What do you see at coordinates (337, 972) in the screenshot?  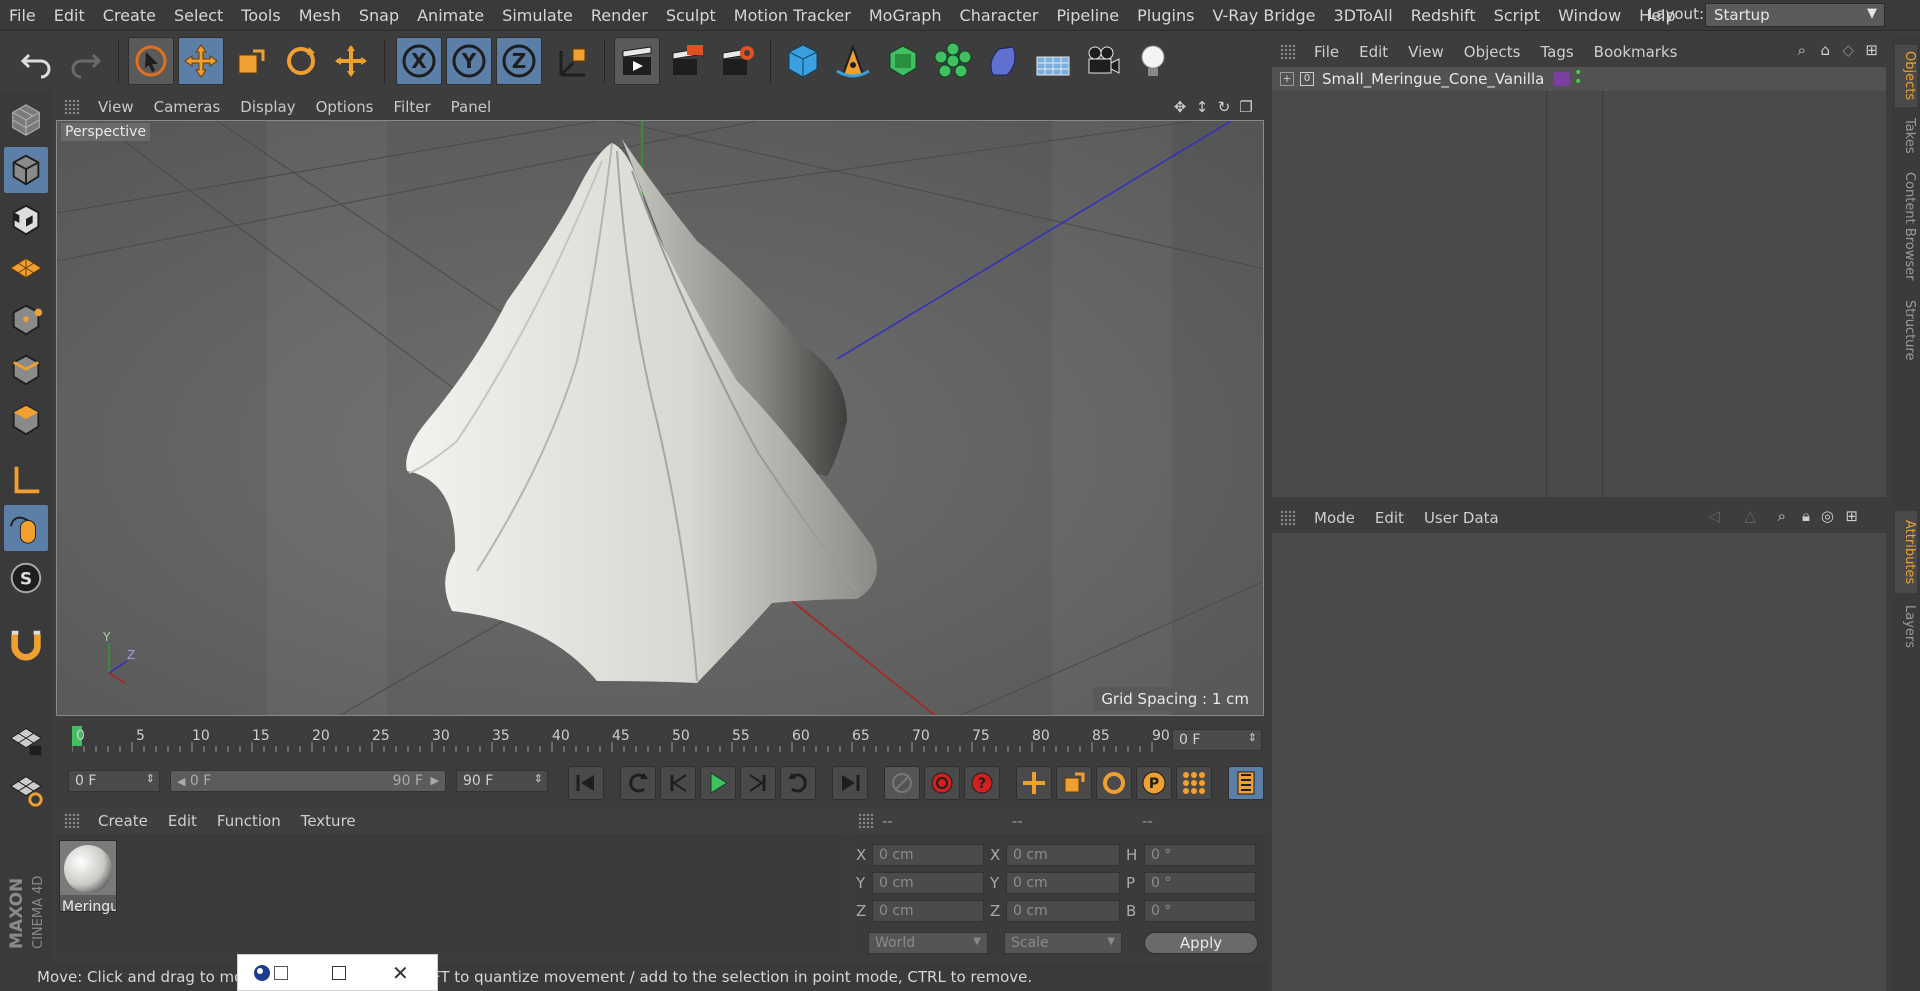 I see `minimized-window-bar: ✕` at bounding box center [337, 972].